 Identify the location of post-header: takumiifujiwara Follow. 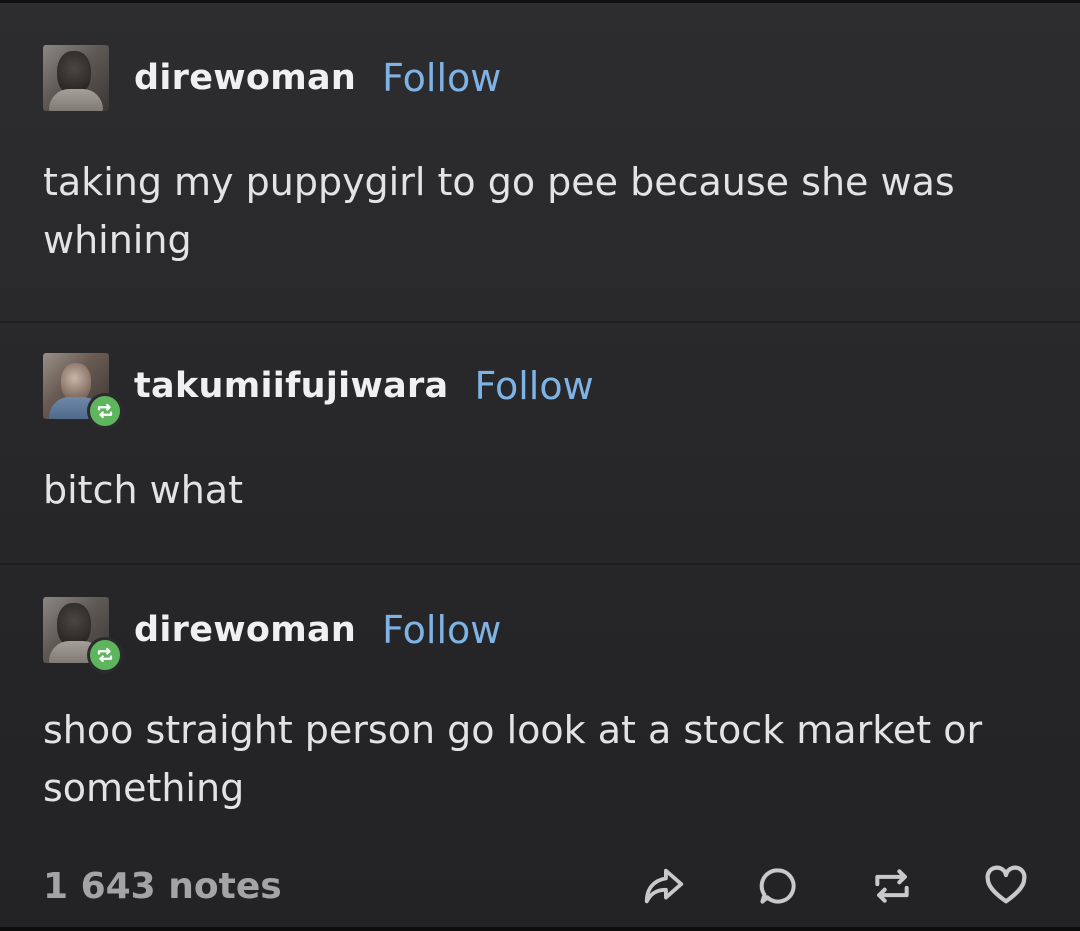
(318, 390).